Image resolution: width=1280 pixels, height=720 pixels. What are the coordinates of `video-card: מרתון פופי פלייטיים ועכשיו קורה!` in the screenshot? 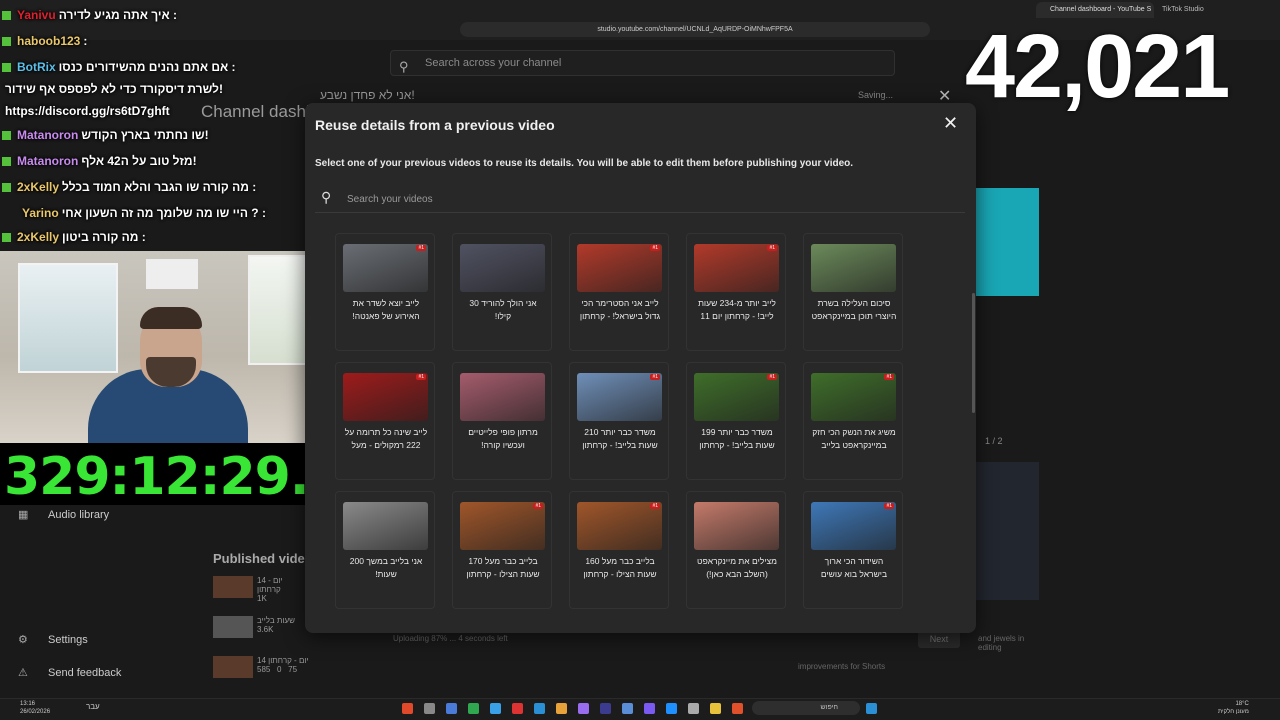 It's located at (502, 421).